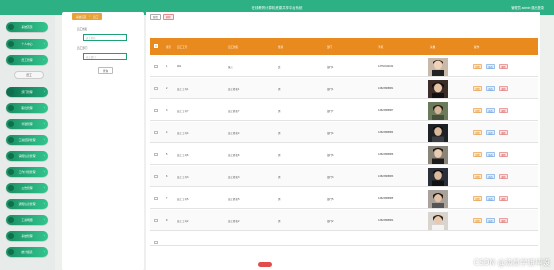  Describe the element at coordinates (82, 48) in the screenshot. I see `employee-dept-label: 员工部门` at that location.